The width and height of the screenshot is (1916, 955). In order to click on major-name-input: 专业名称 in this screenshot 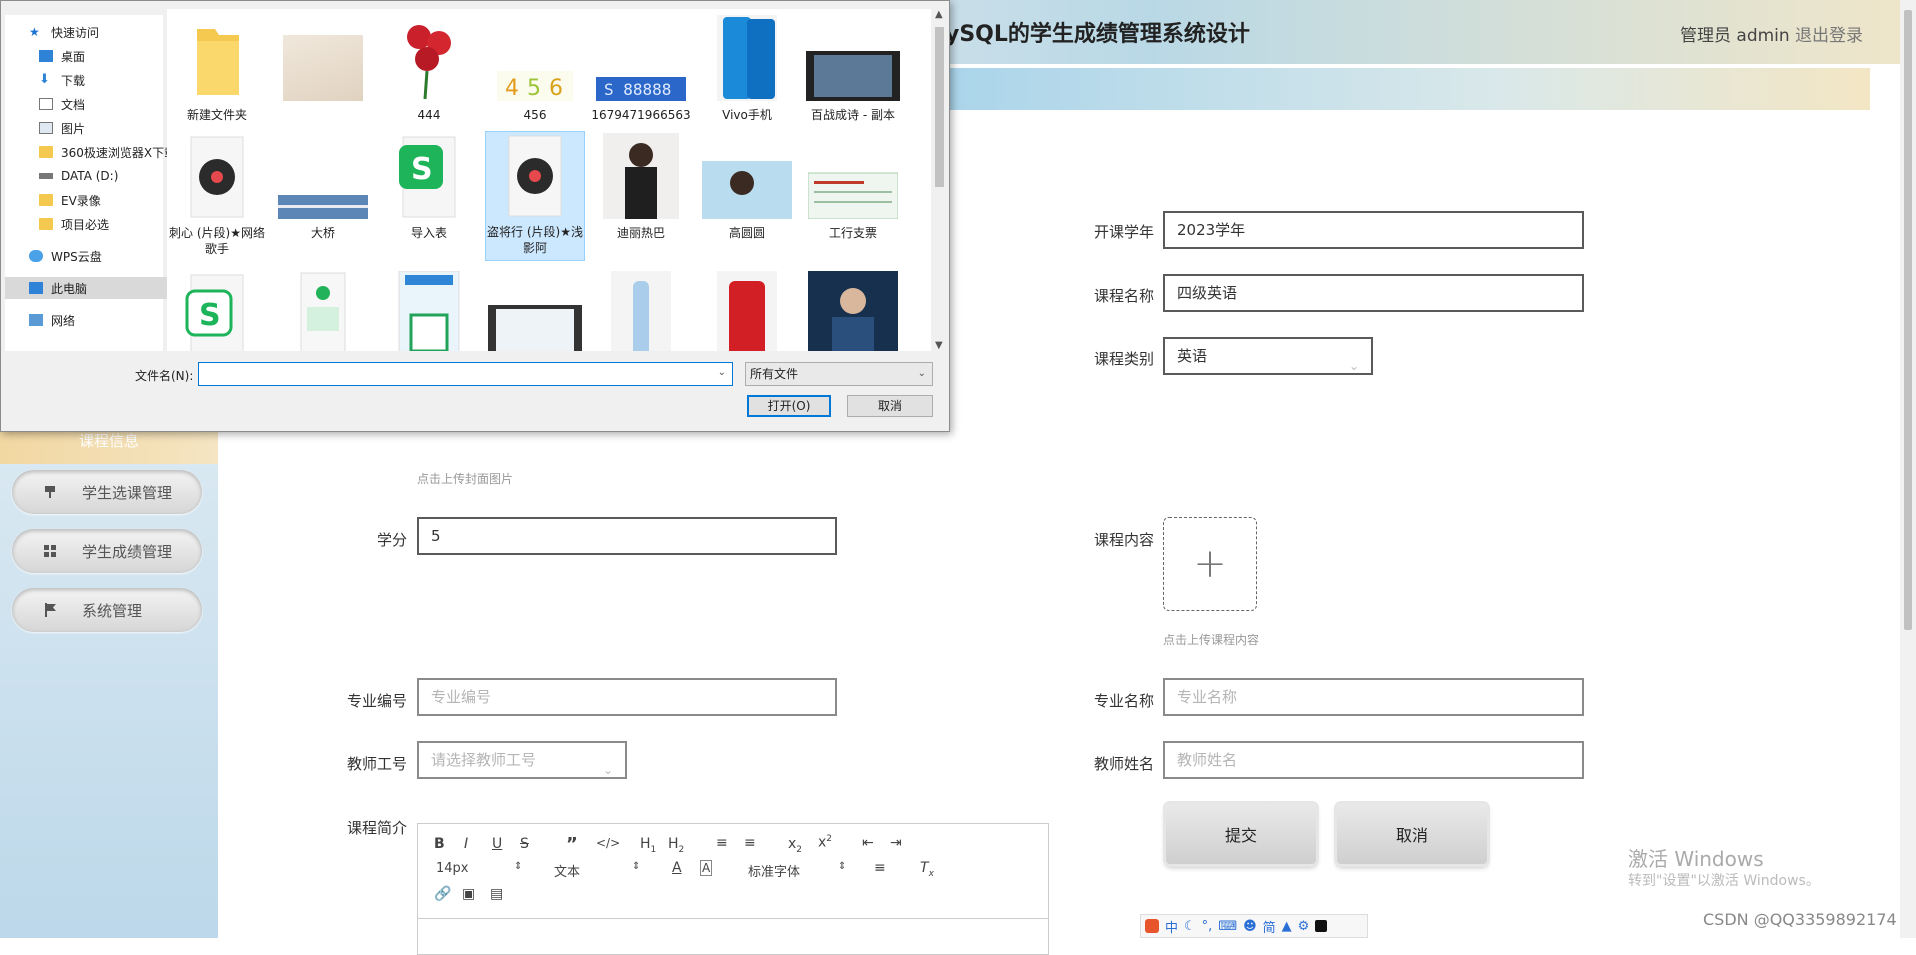, I will do `click(1373, 697)`.